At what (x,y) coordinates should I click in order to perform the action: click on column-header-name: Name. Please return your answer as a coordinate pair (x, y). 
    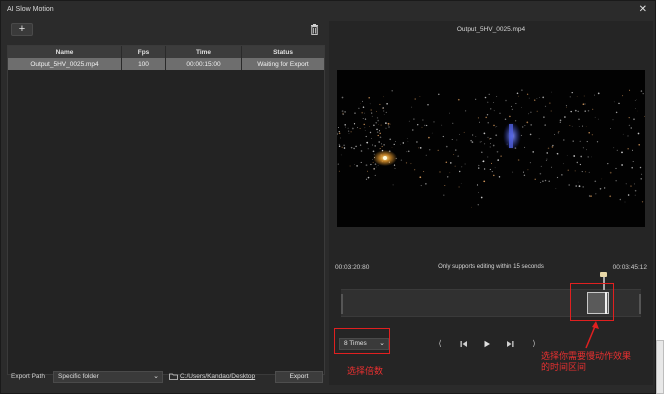
    Looking at the image, I should click on (65, 52).